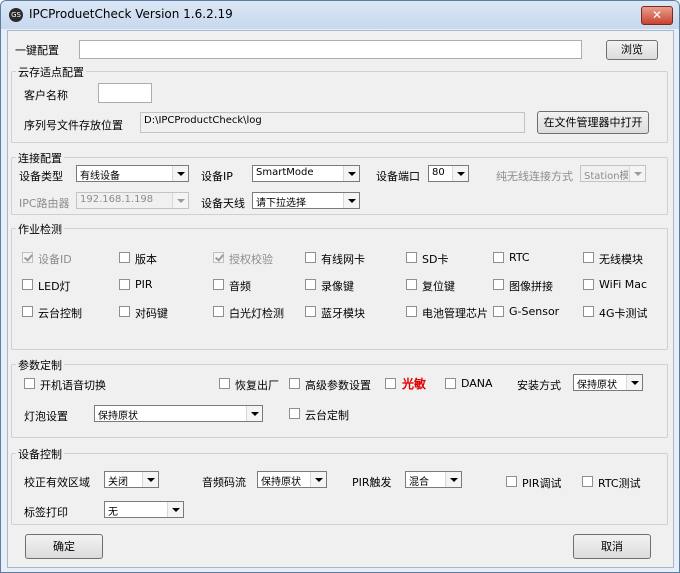 This screenshot has height=573, width=680. I want to click on wifi-mode-select: Station模, so click(613, 173).